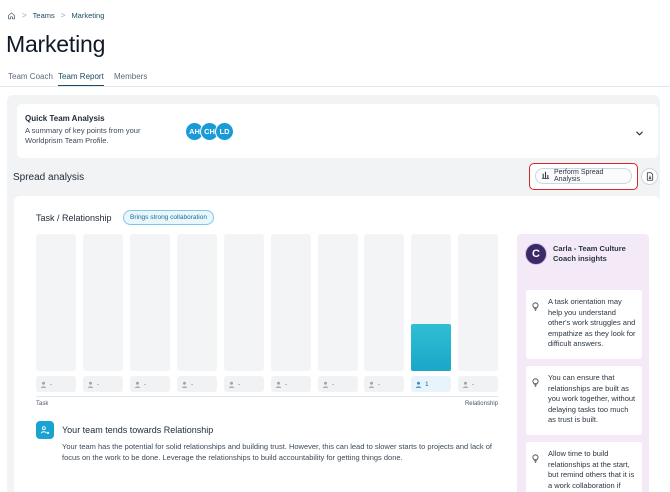 This screenshot has width=670, height=492. What do you see at coordinates (481, 404) in the screenshot?
I see `axis-label-relationship: Relationship` at bounding box center [481, 404].